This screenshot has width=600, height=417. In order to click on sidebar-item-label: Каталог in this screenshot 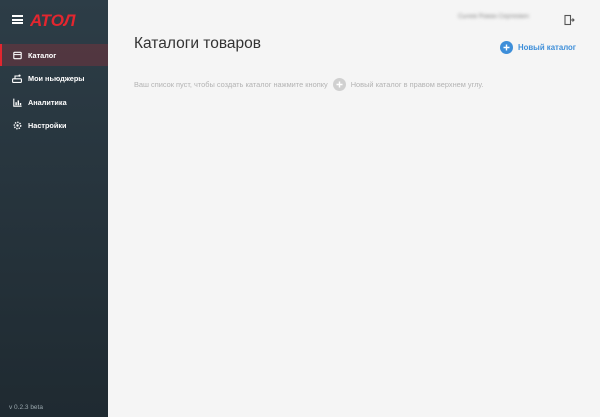, I will do `click(42, 55)`.